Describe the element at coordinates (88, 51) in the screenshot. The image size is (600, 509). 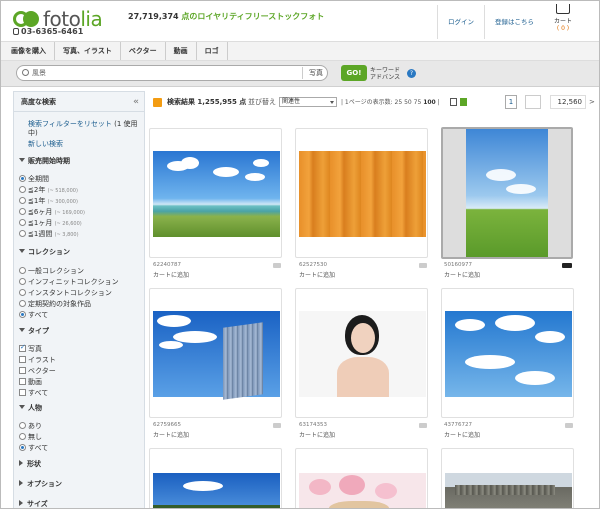
I see `nav-photos-illustrations: 写真、イラスト` at that location.